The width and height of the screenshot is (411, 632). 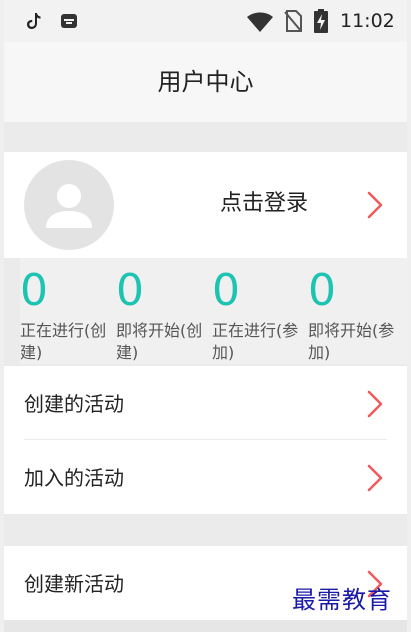 I want to click on no-sim-icon, so click(x=293, y=21).